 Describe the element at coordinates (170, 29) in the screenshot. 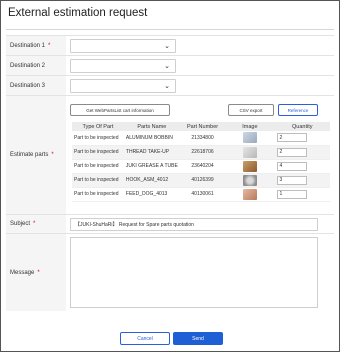

I see `title-divider` at that location.